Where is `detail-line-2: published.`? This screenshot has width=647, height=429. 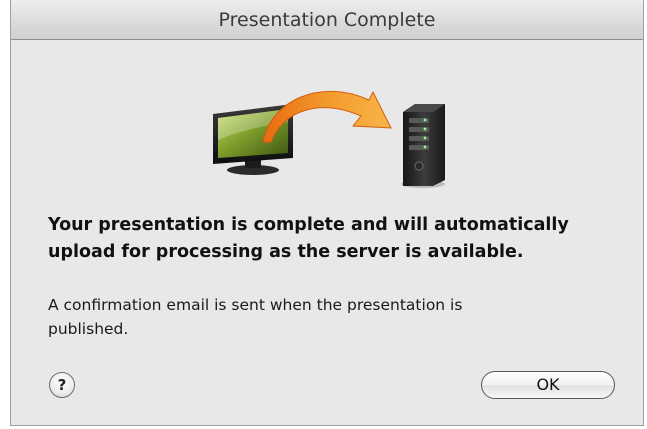 detail-line-2: published. is located at coordinates (88, 329).